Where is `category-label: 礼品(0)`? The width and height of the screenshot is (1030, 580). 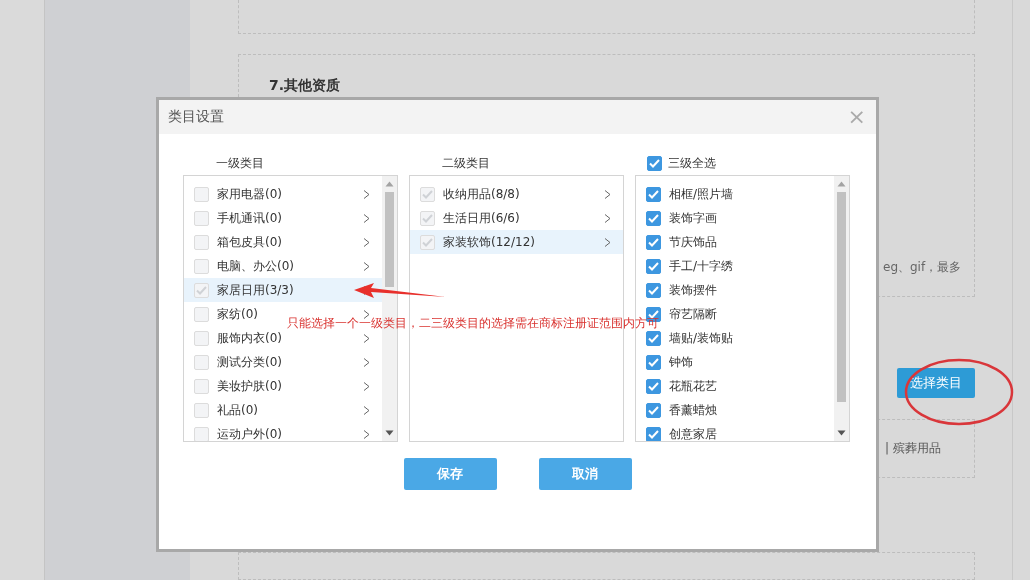
category-label: 礼品(0) is located at coordinates (237, 410).